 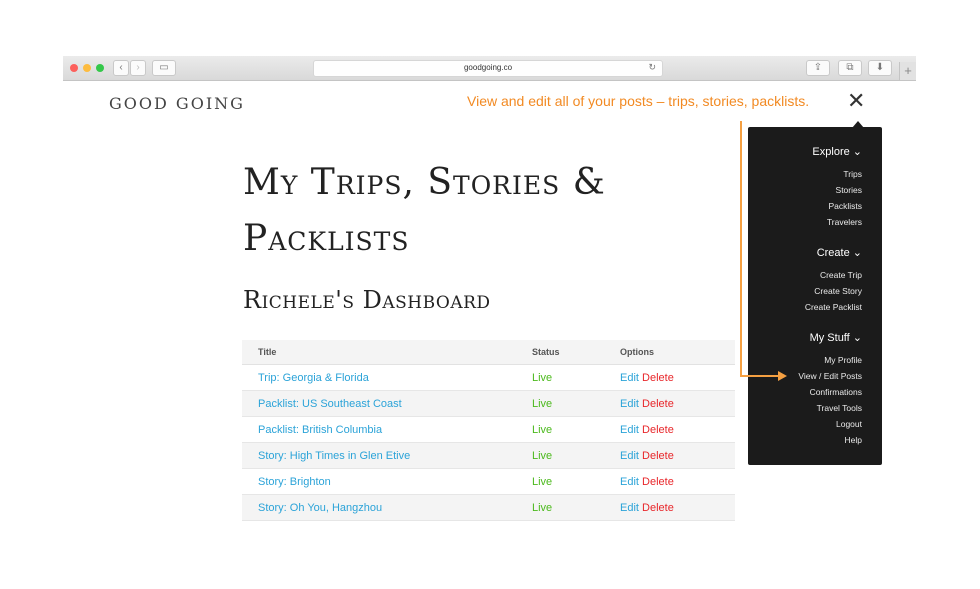 I want to click on column-header-title: Title, so click(x=379, y=352).